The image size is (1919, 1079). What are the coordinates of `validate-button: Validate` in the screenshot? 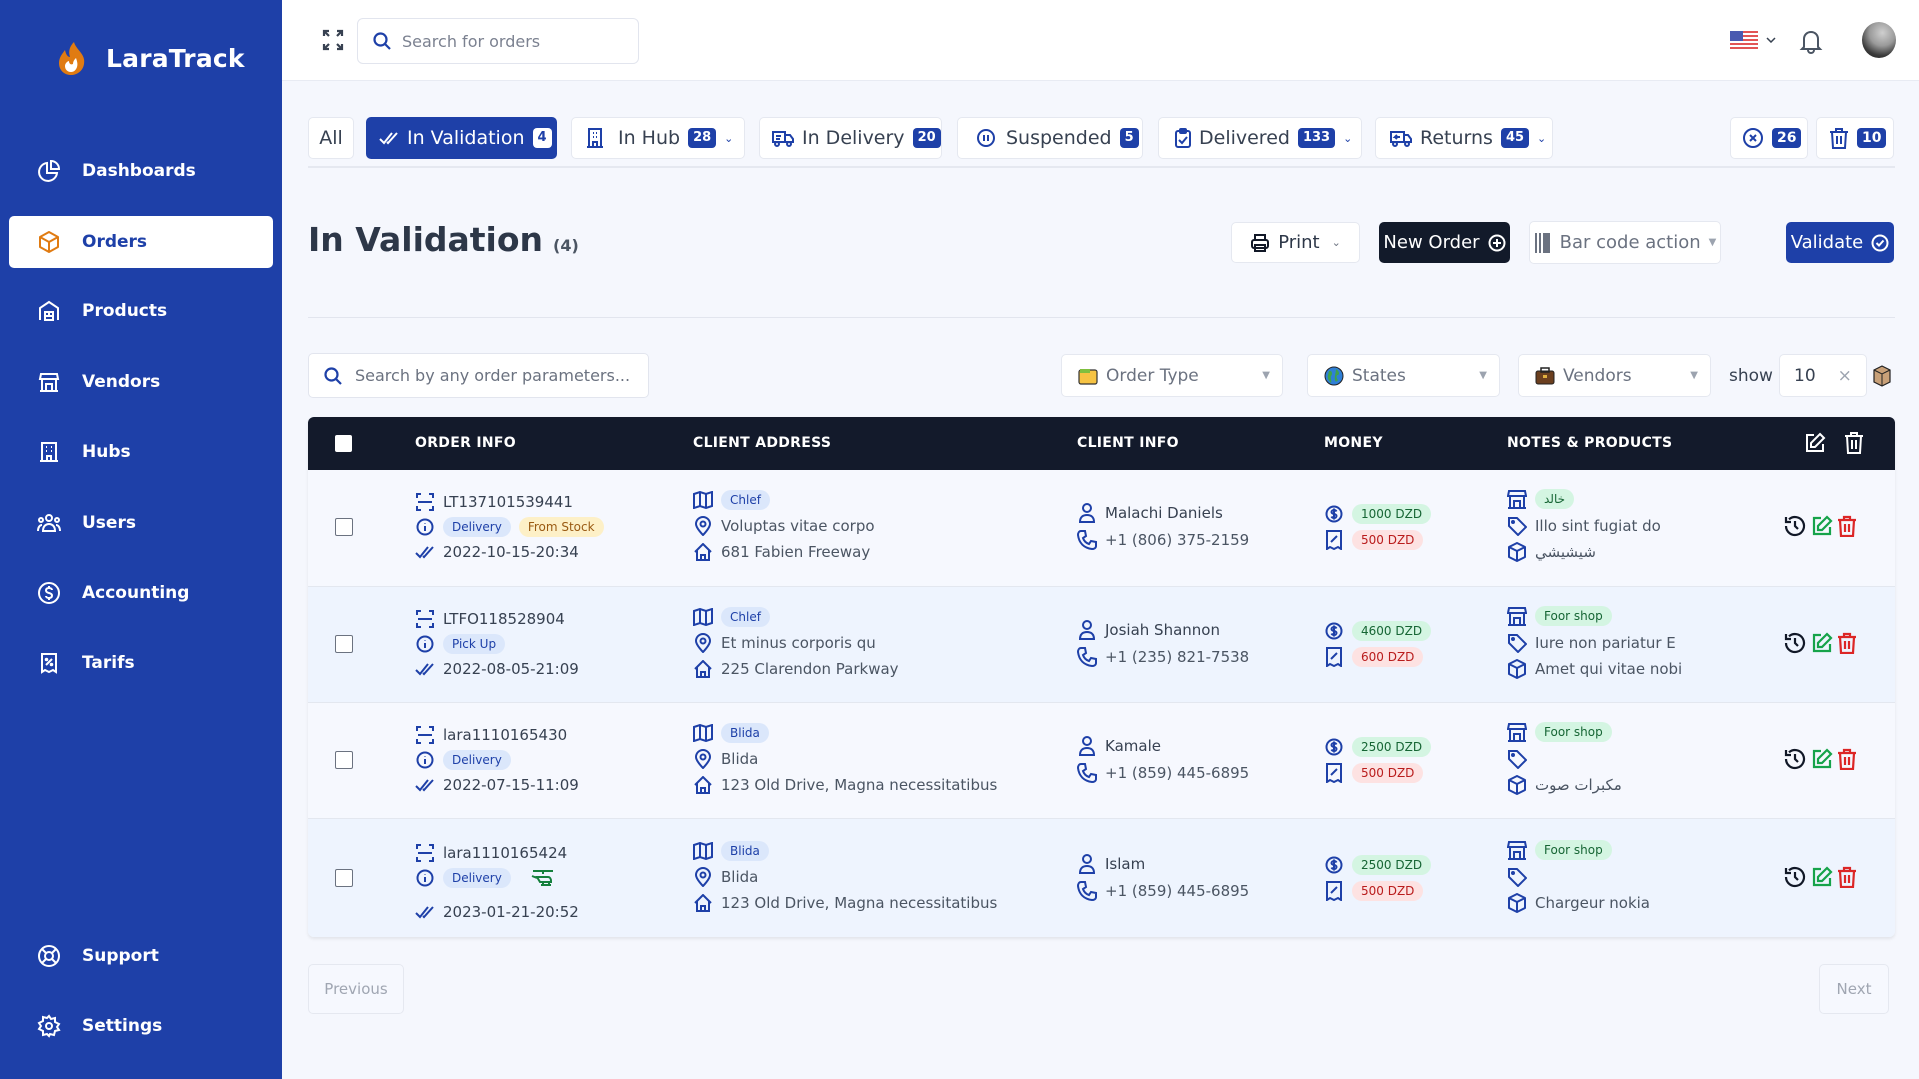 It's located at (1840, 242).